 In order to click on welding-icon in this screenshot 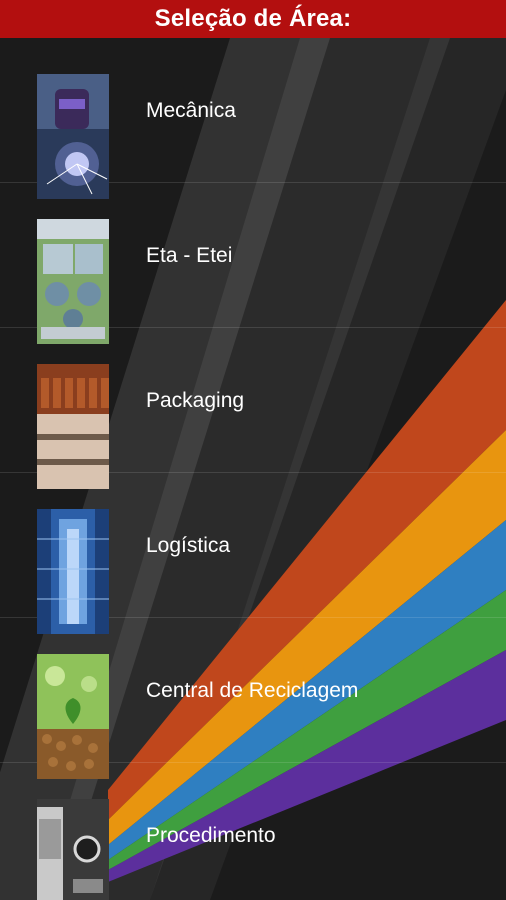, I will do `click(73, 136)`.